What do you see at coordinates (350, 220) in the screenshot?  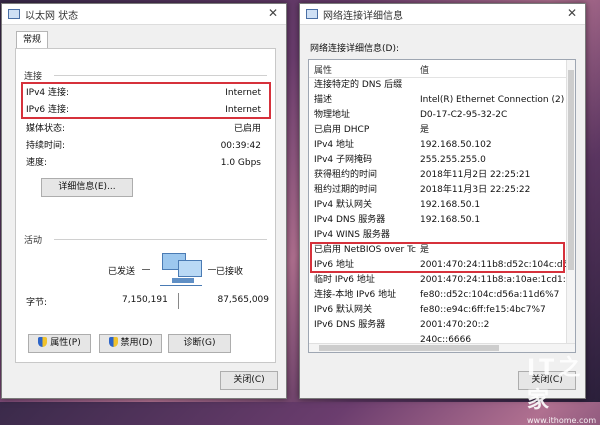 I see `detail-property: IPv4 DNS 服务器` at bounding box center [350, 220].